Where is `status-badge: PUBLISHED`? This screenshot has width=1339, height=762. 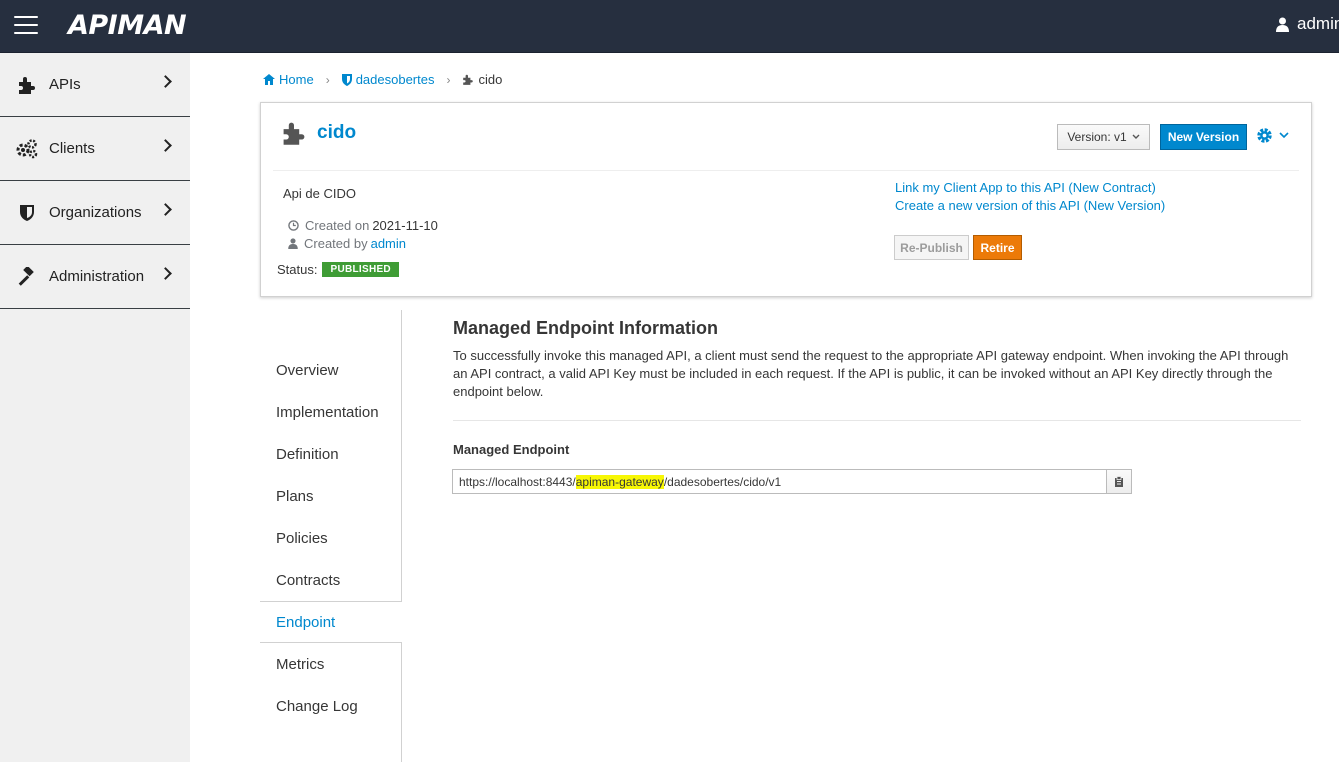 status-badge: PUBLISHED is located at coordinates (360, 269).